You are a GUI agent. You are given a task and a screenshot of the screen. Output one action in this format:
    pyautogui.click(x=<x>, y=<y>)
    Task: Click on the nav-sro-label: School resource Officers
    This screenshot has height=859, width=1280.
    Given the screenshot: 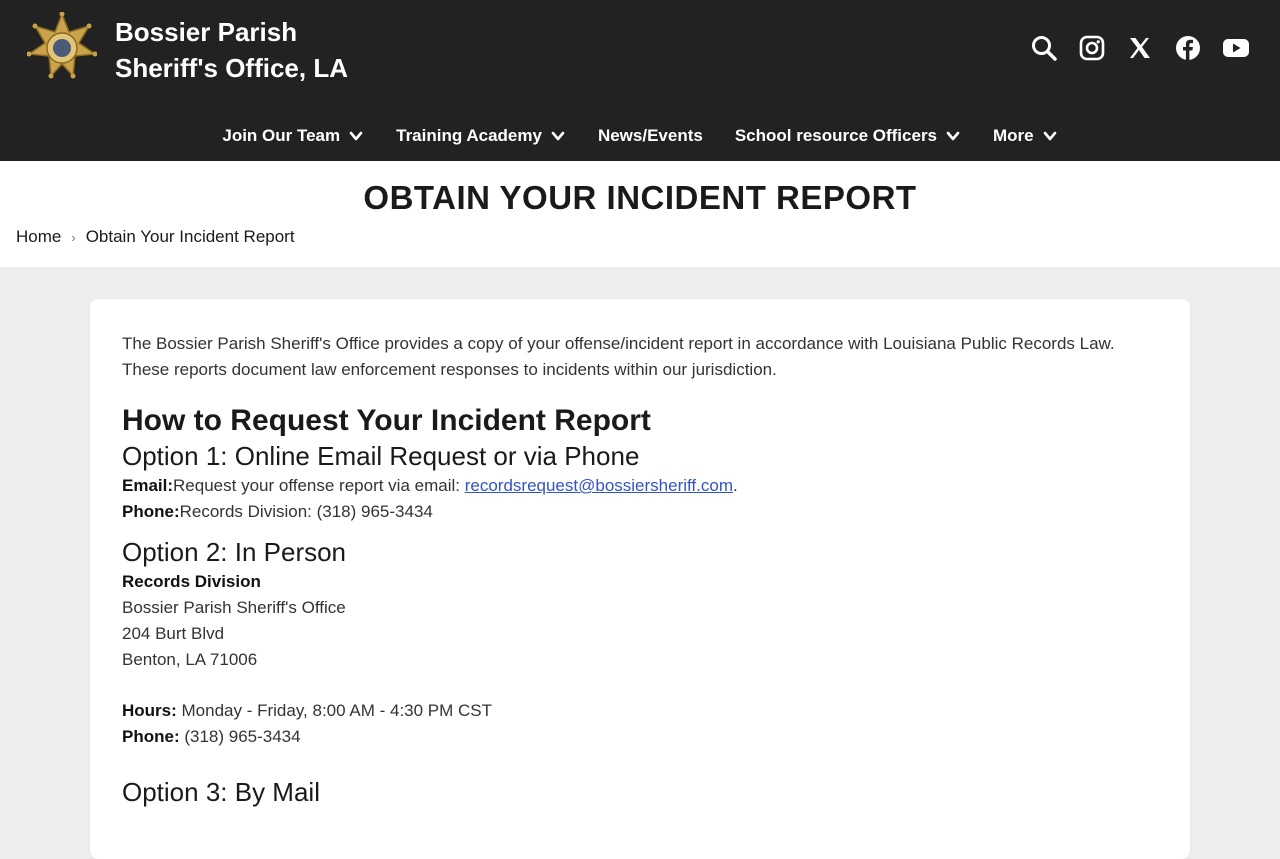 What is the action you would take?
    pyautogui.click(x=836, y=135)
    